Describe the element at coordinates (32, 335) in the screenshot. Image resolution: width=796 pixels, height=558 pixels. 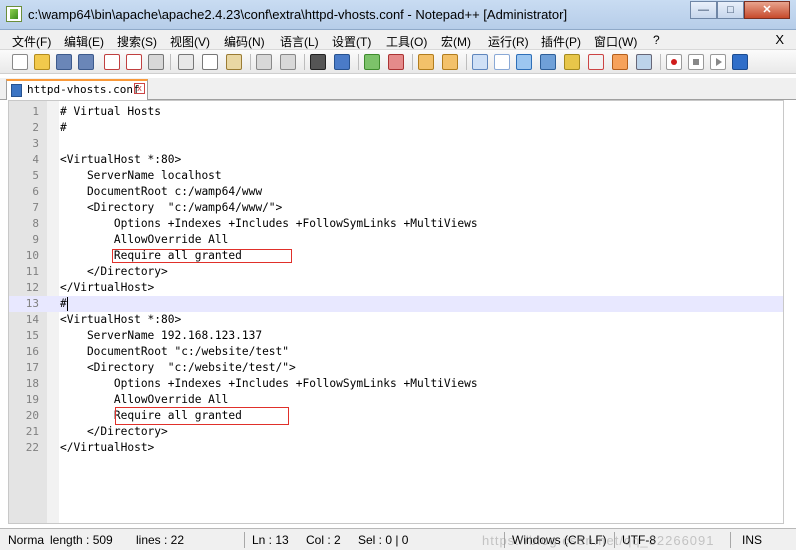
I see `line-number: 15` at that location.